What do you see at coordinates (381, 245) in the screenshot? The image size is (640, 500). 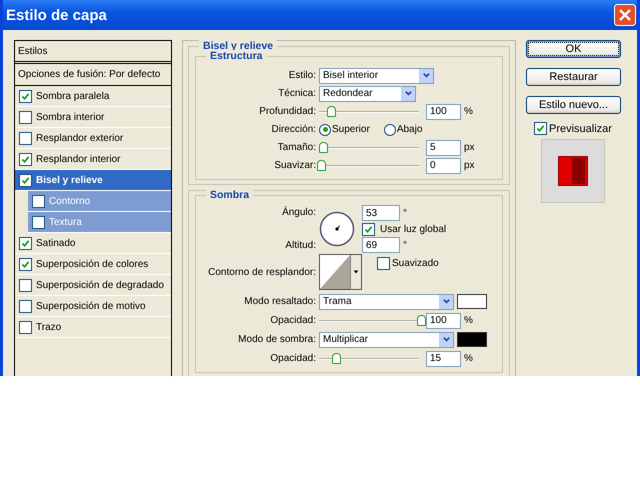 I see `number-field: 69` at bounding box center [381, 245].